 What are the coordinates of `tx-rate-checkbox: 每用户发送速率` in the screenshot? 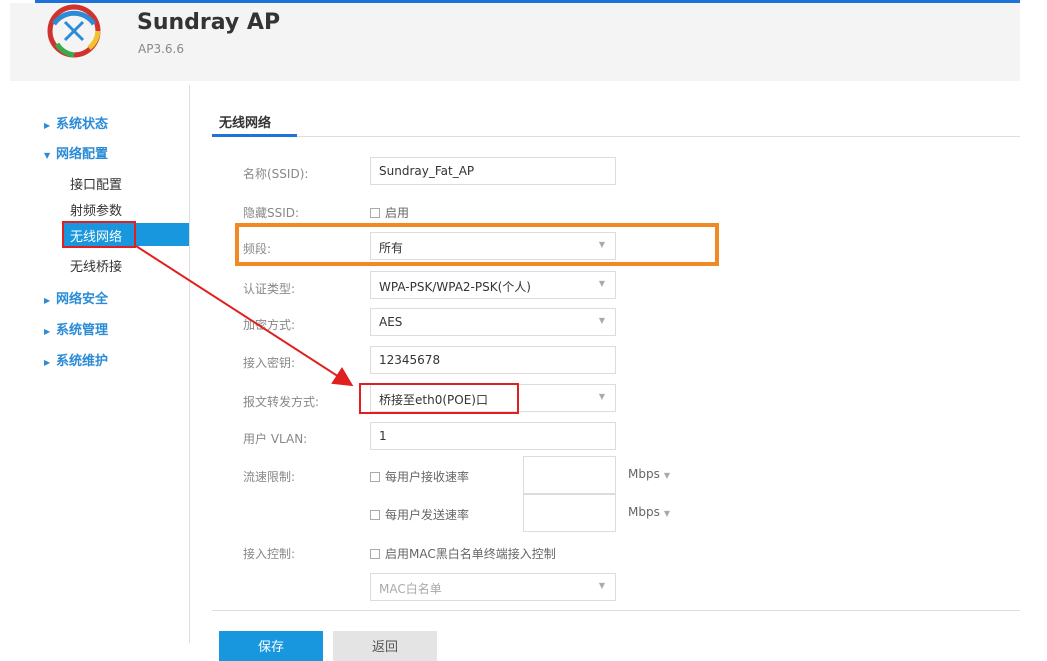 It's located at (419, 514).